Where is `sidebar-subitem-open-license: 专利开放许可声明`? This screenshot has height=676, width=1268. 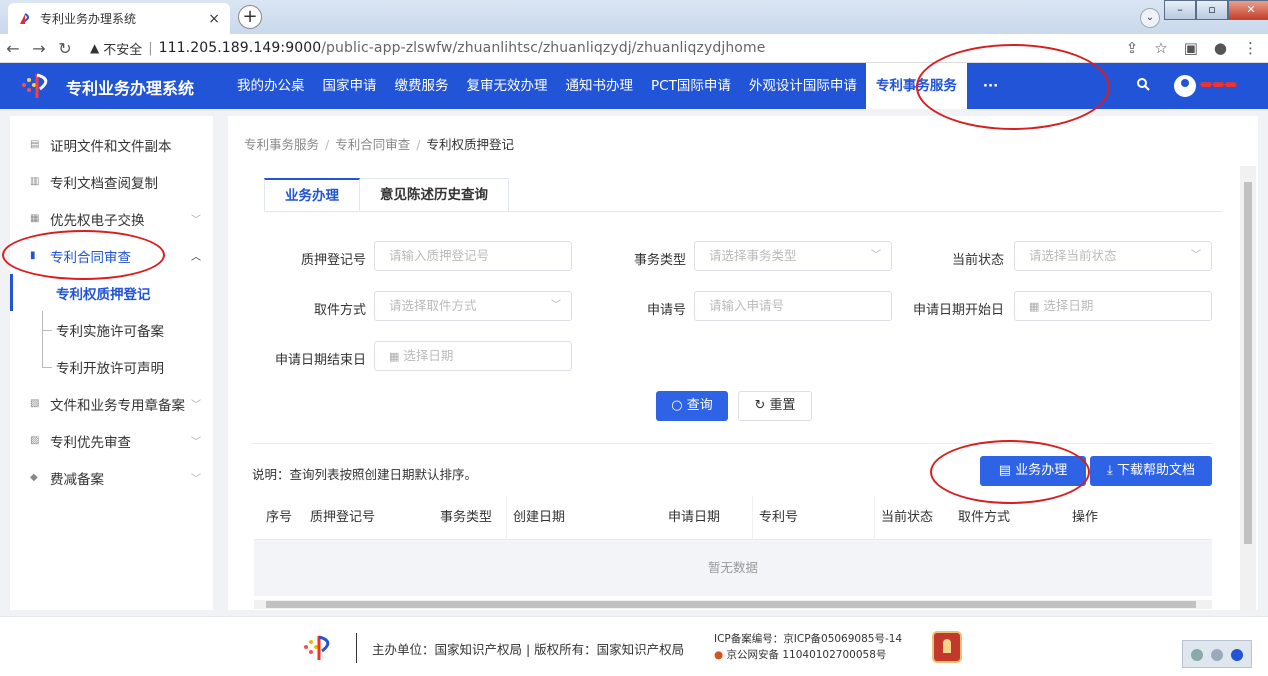
sidebar-subitem-open-license: 专利开放许可声明 is located at coordinates (111, 366).